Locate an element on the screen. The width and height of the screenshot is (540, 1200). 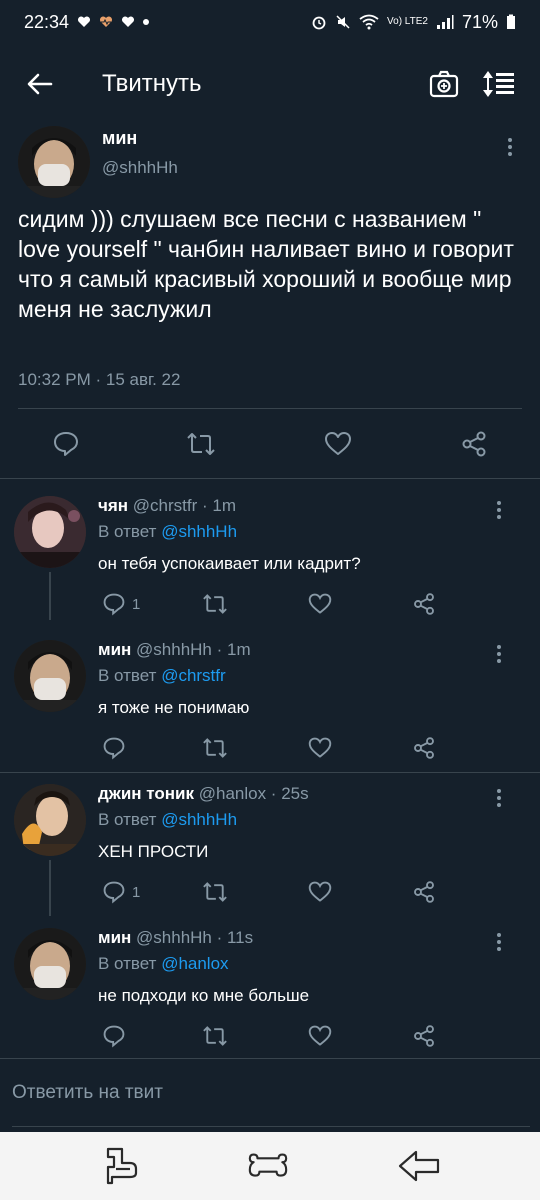
reply-author-handle: @chrstfr · 1m is located at coordinates (184, 505).